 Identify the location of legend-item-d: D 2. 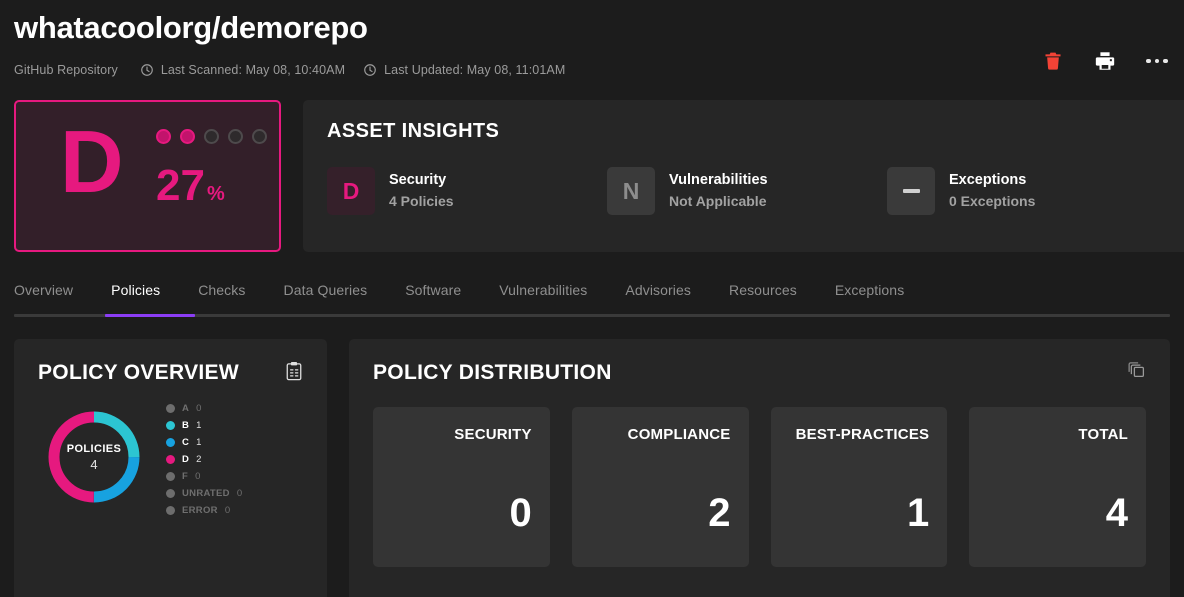
(204, 459).